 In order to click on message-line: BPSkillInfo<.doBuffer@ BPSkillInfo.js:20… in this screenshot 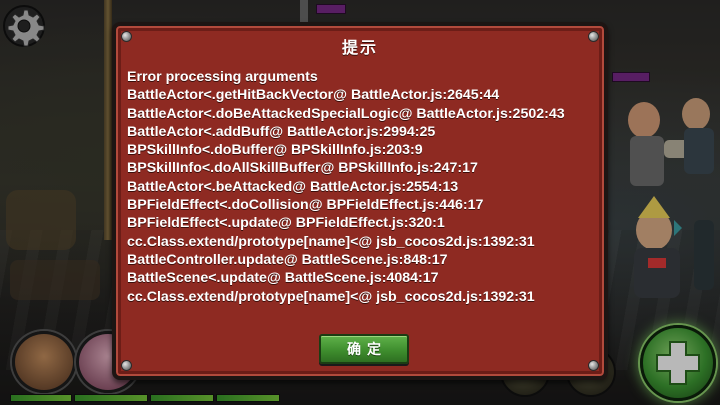, I will do `click(275, 150)`.